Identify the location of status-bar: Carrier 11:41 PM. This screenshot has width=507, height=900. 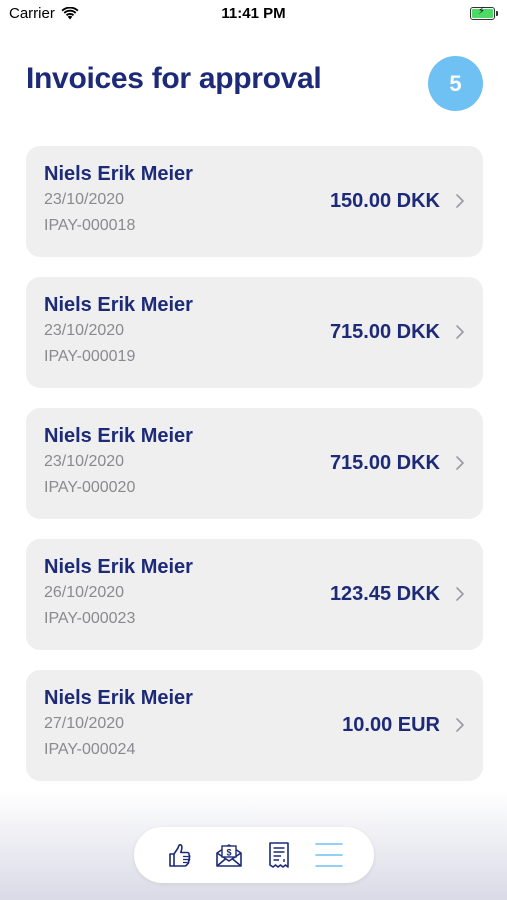
(253, 14).